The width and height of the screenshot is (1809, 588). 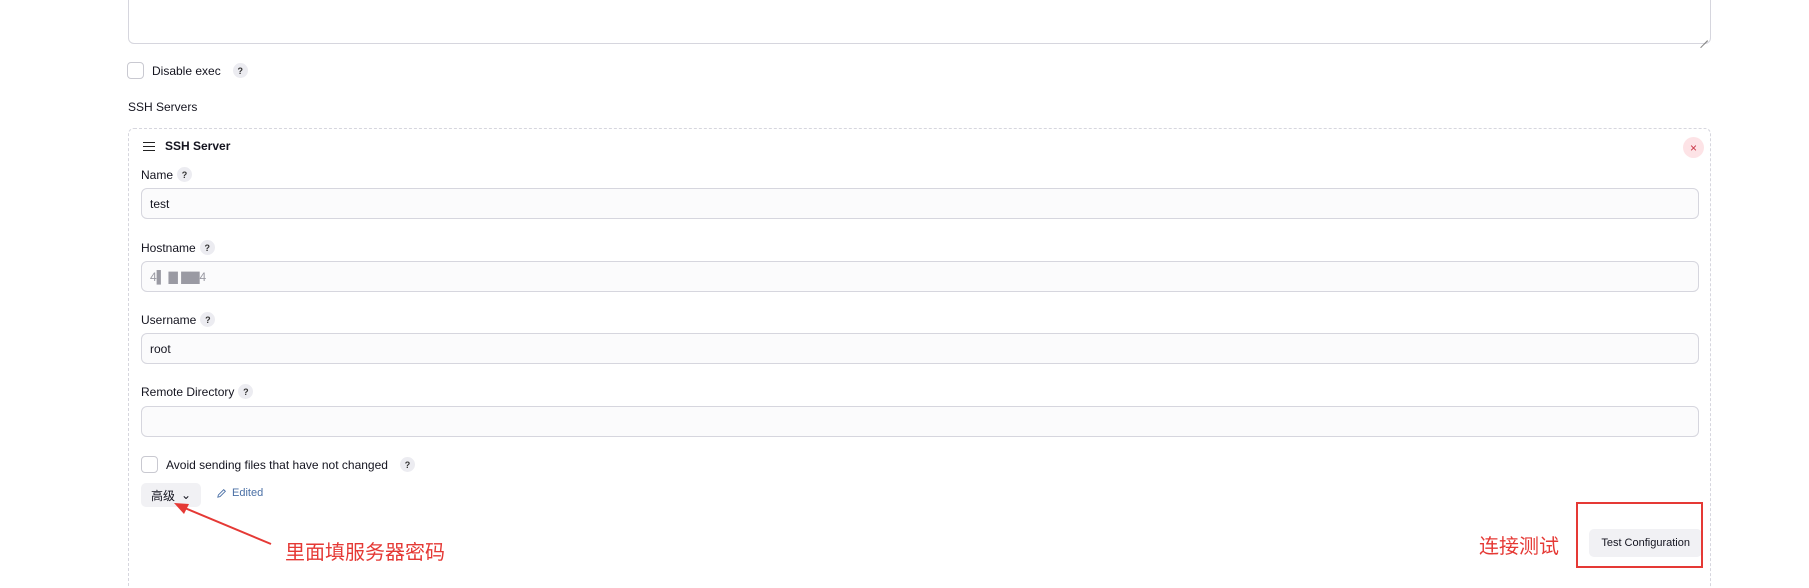 What do you see at coordinates (149, 464) in the screenshot?
I see `avoid-sending-checkbox` at bounding box center [149, 464].